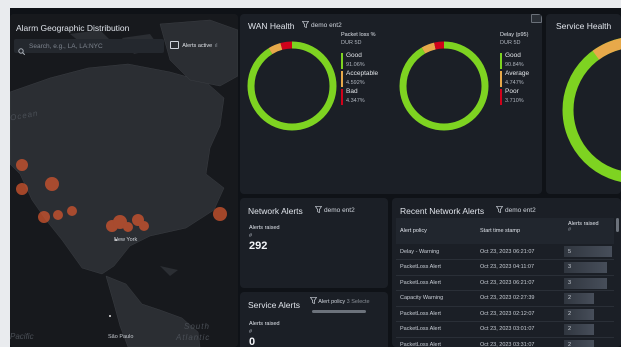  What do you see at coordinates (66, 46) in the screenshot?
I see `search-placeholder: Search, e.g., LA, LA:NYC` at bounding box center [66, 46].